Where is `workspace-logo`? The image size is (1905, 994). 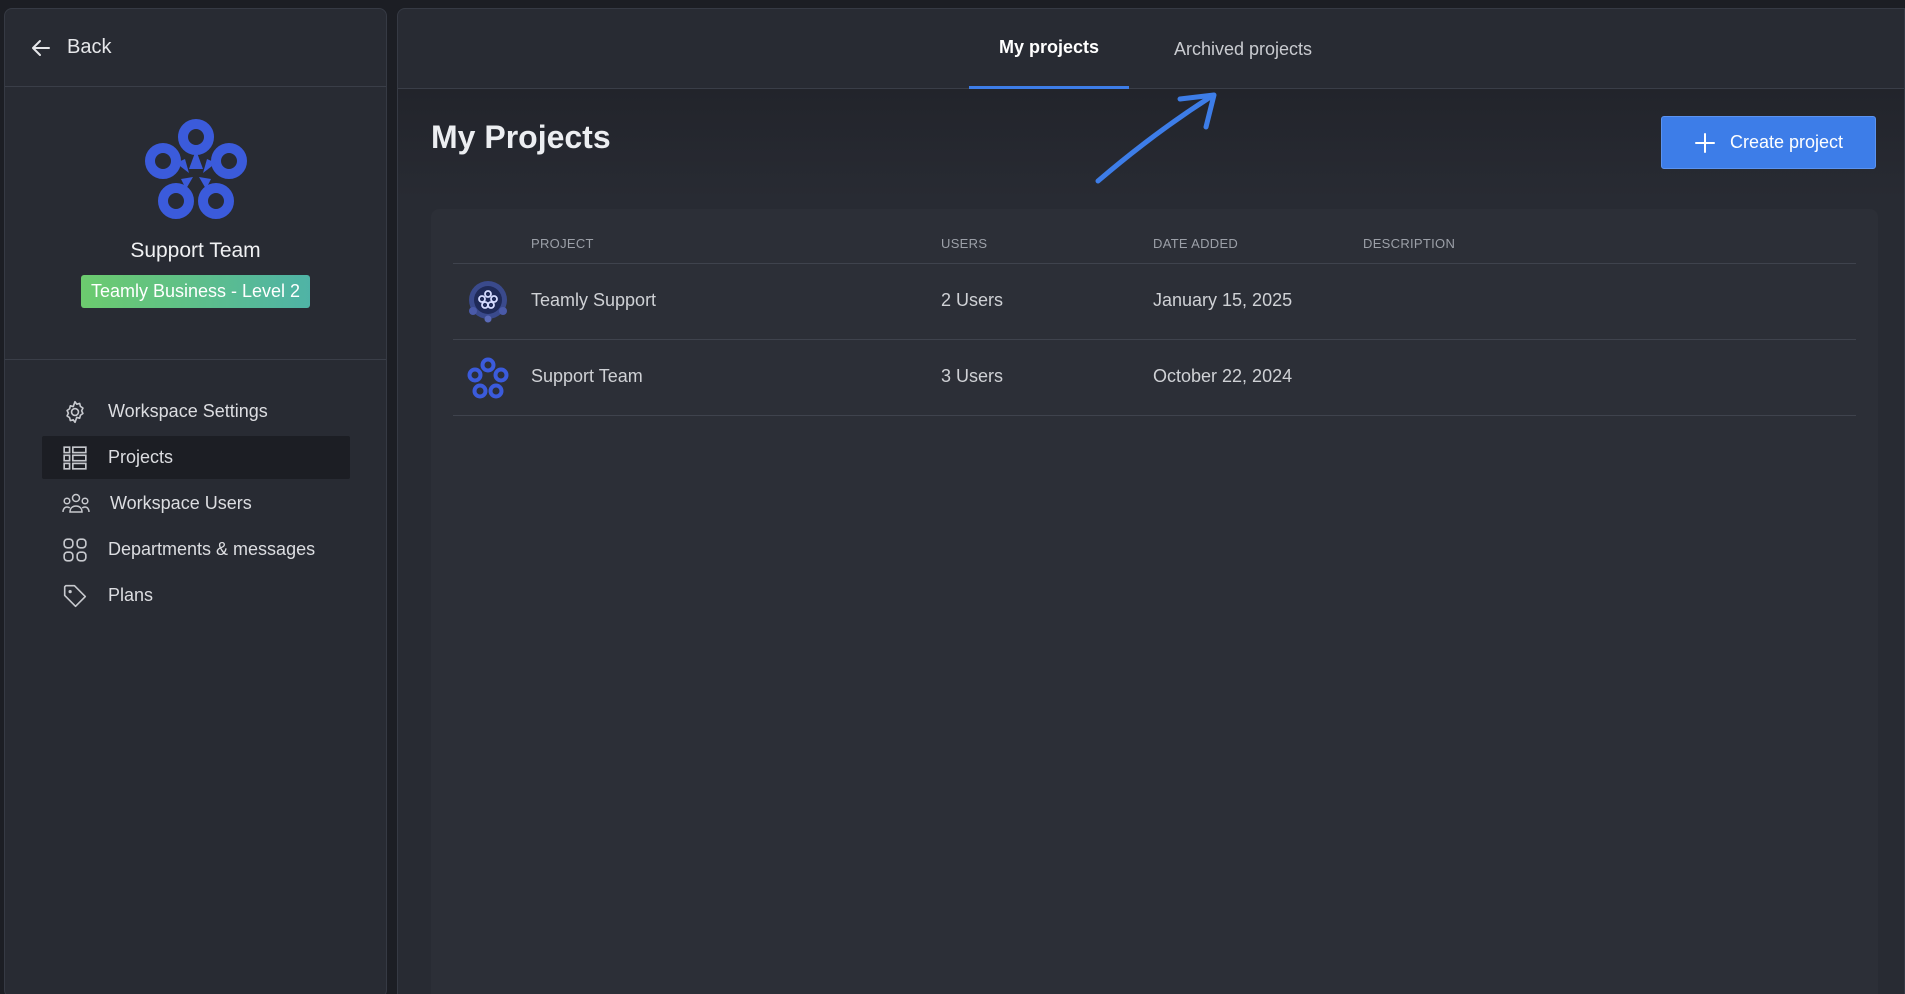 workspace-logo is located at coordinates (195, 169).